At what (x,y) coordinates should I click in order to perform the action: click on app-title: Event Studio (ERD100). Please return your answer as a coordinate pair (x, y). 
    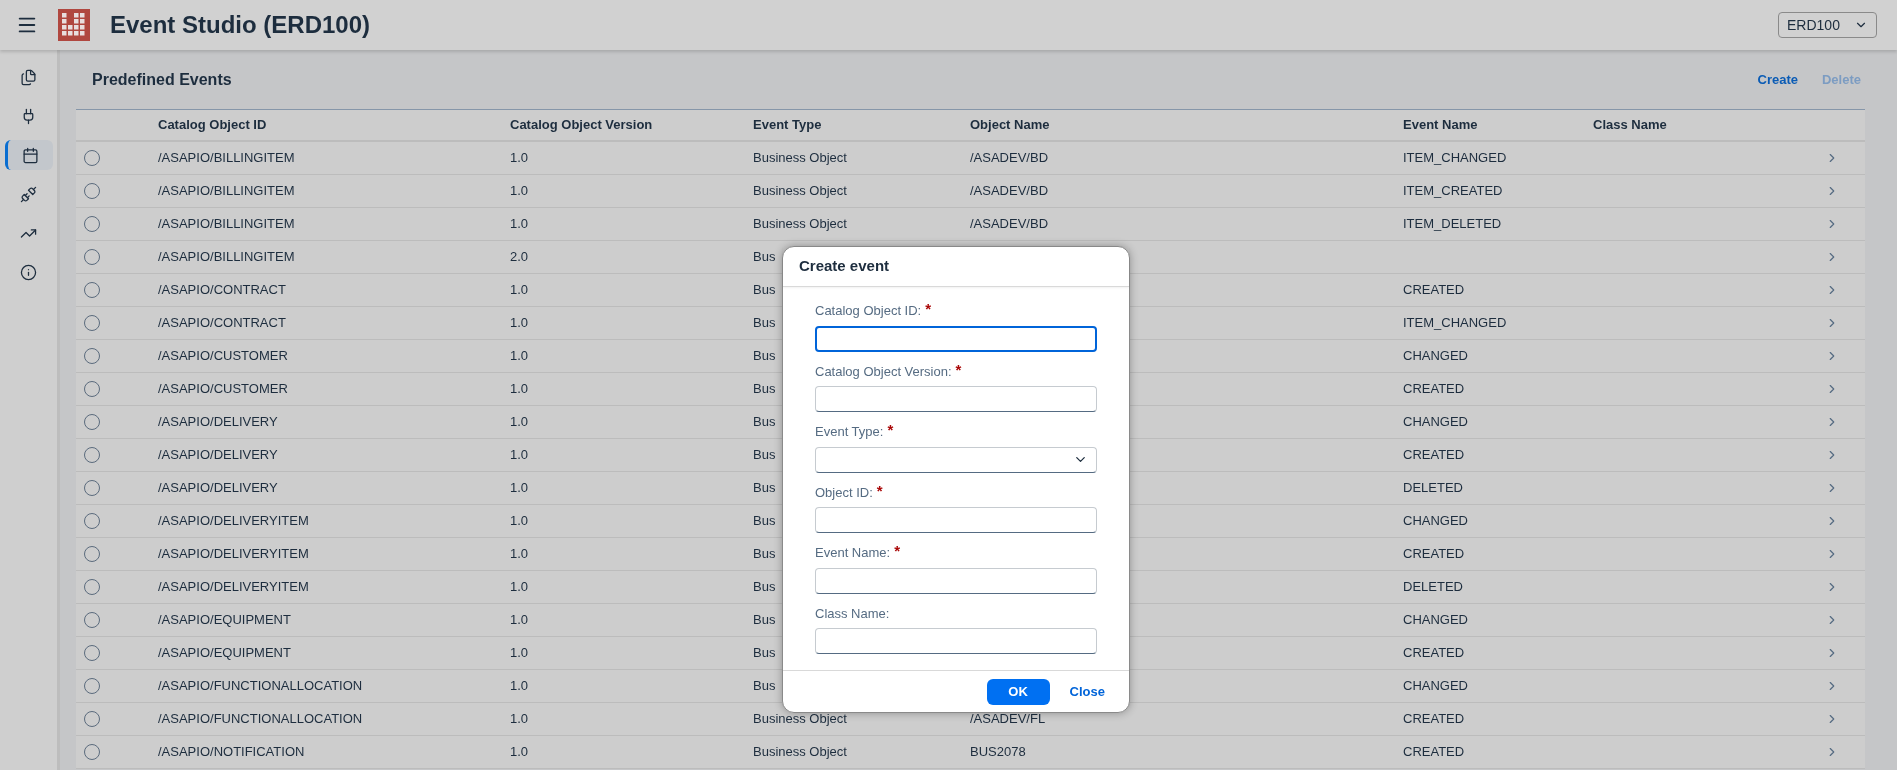
    Looking at the image, I should click on (240, 25).